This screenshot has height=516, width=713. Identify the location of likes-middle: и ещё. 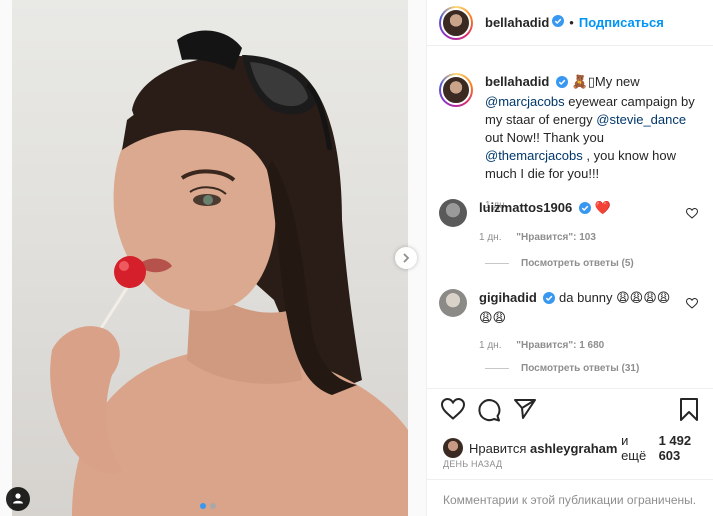
(634, 448).